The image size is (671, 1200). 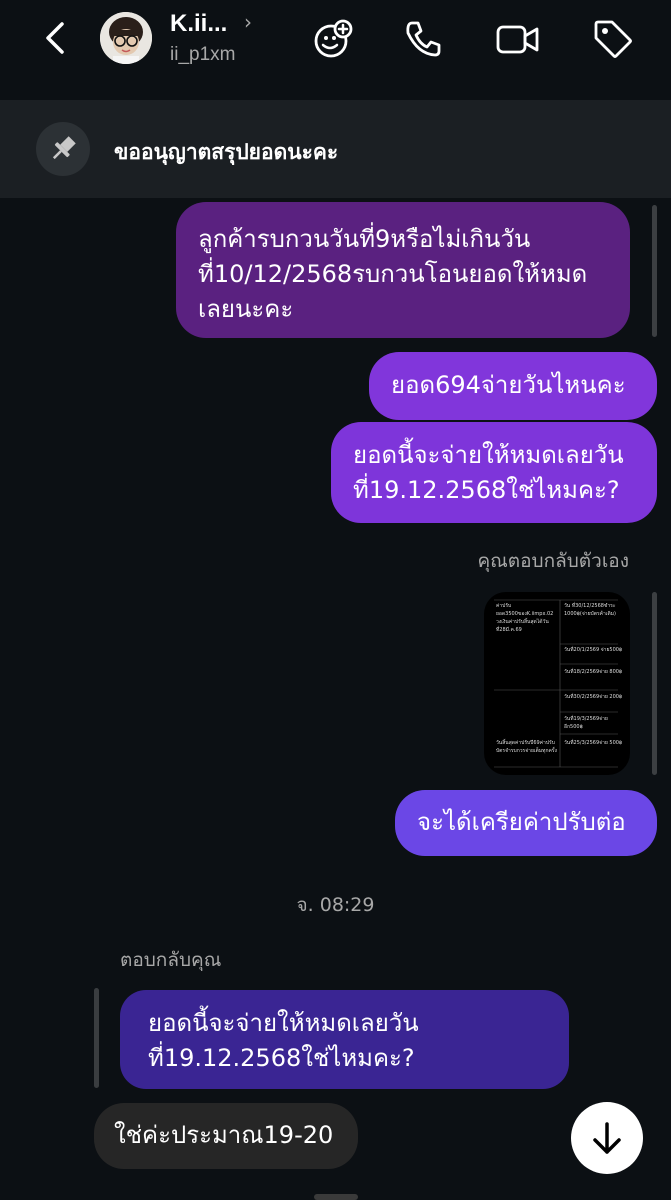 What do you see at coordinates (593, 672) in the screenshot?
I see `thumbnail-text: วันที่18/2/2569จ่าย 800฿` at bounding box center [593, 672].